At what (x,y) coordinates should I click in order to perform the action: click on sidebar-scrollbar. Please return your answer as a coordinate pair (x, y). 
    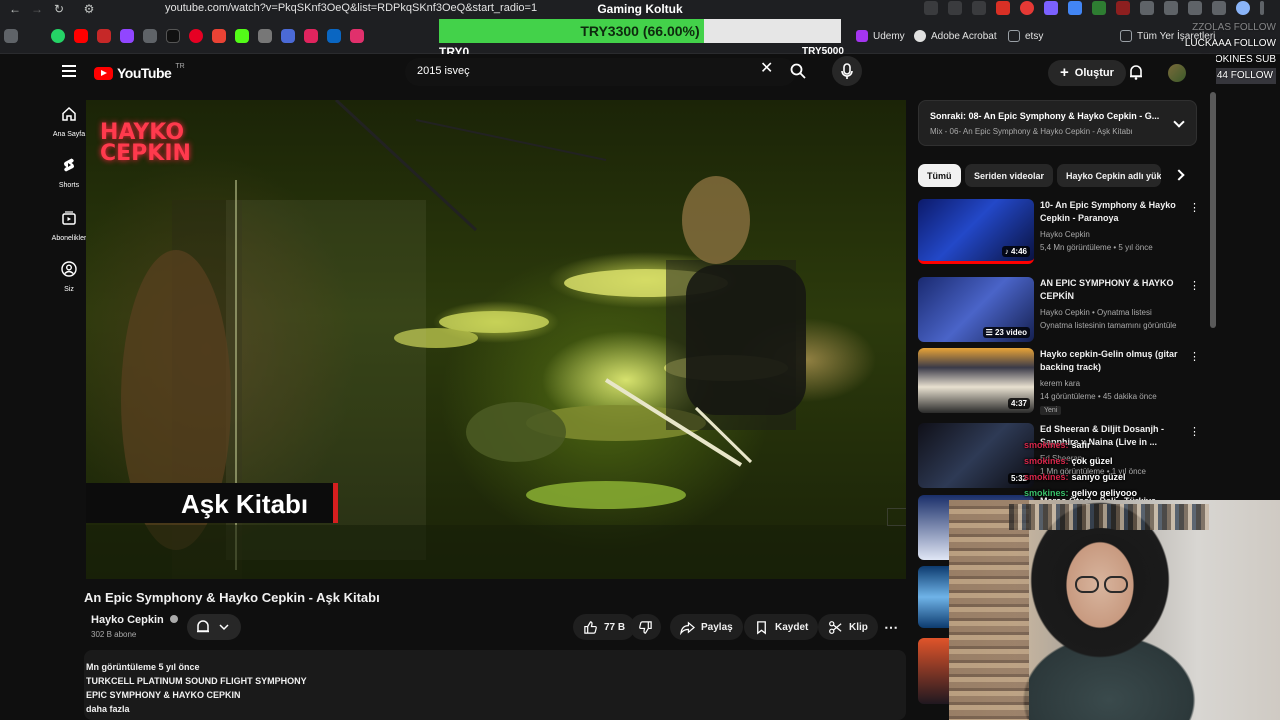
    Looking at the image, I should click on (1213, 210).